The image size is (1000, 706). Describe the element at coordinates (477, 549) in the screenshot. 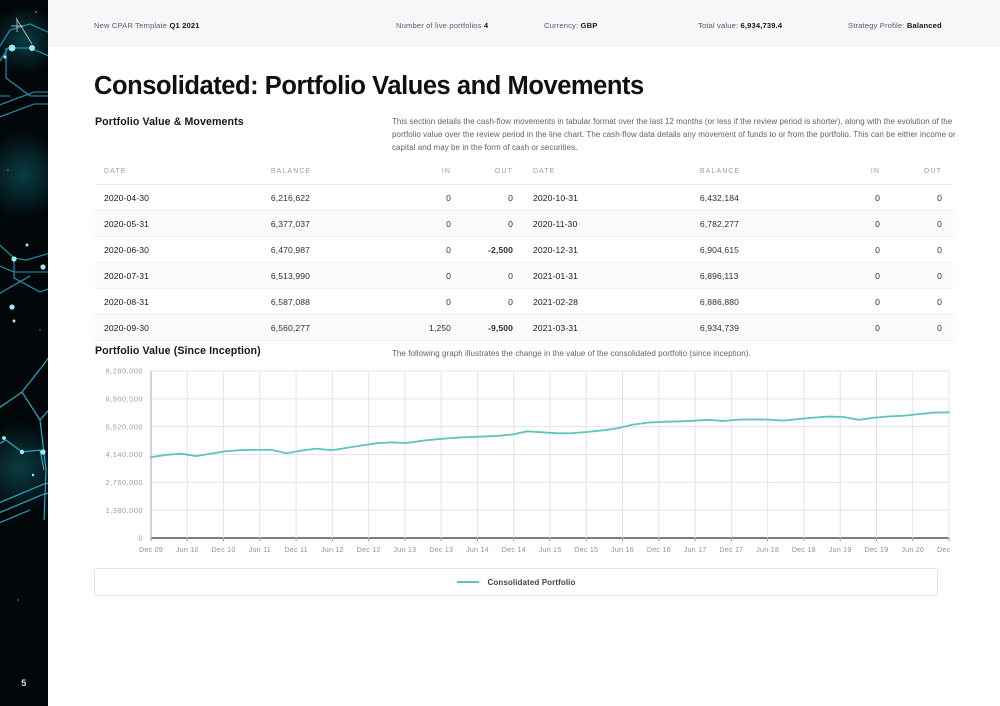

I see `x-axis-tick-label: Jun 14` at that location.